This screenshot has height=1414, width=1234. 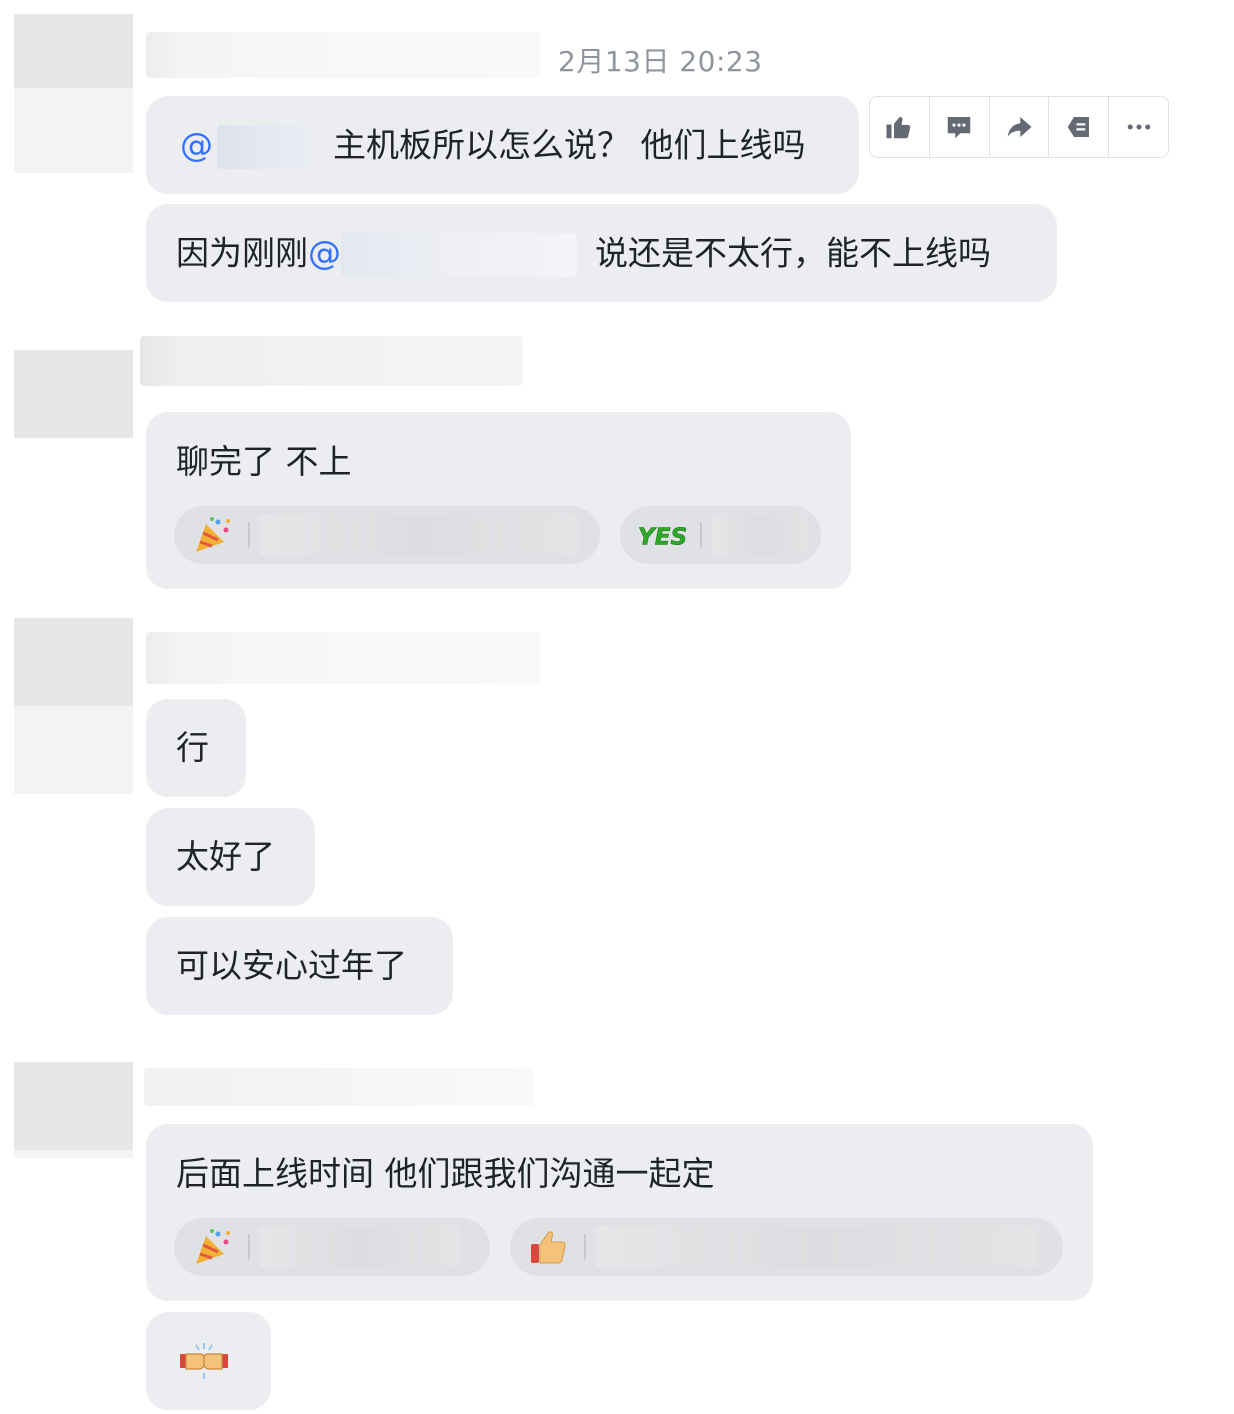 I want to click on message-timestamp: 2月13日 20:23, so click(x=660, y=61).